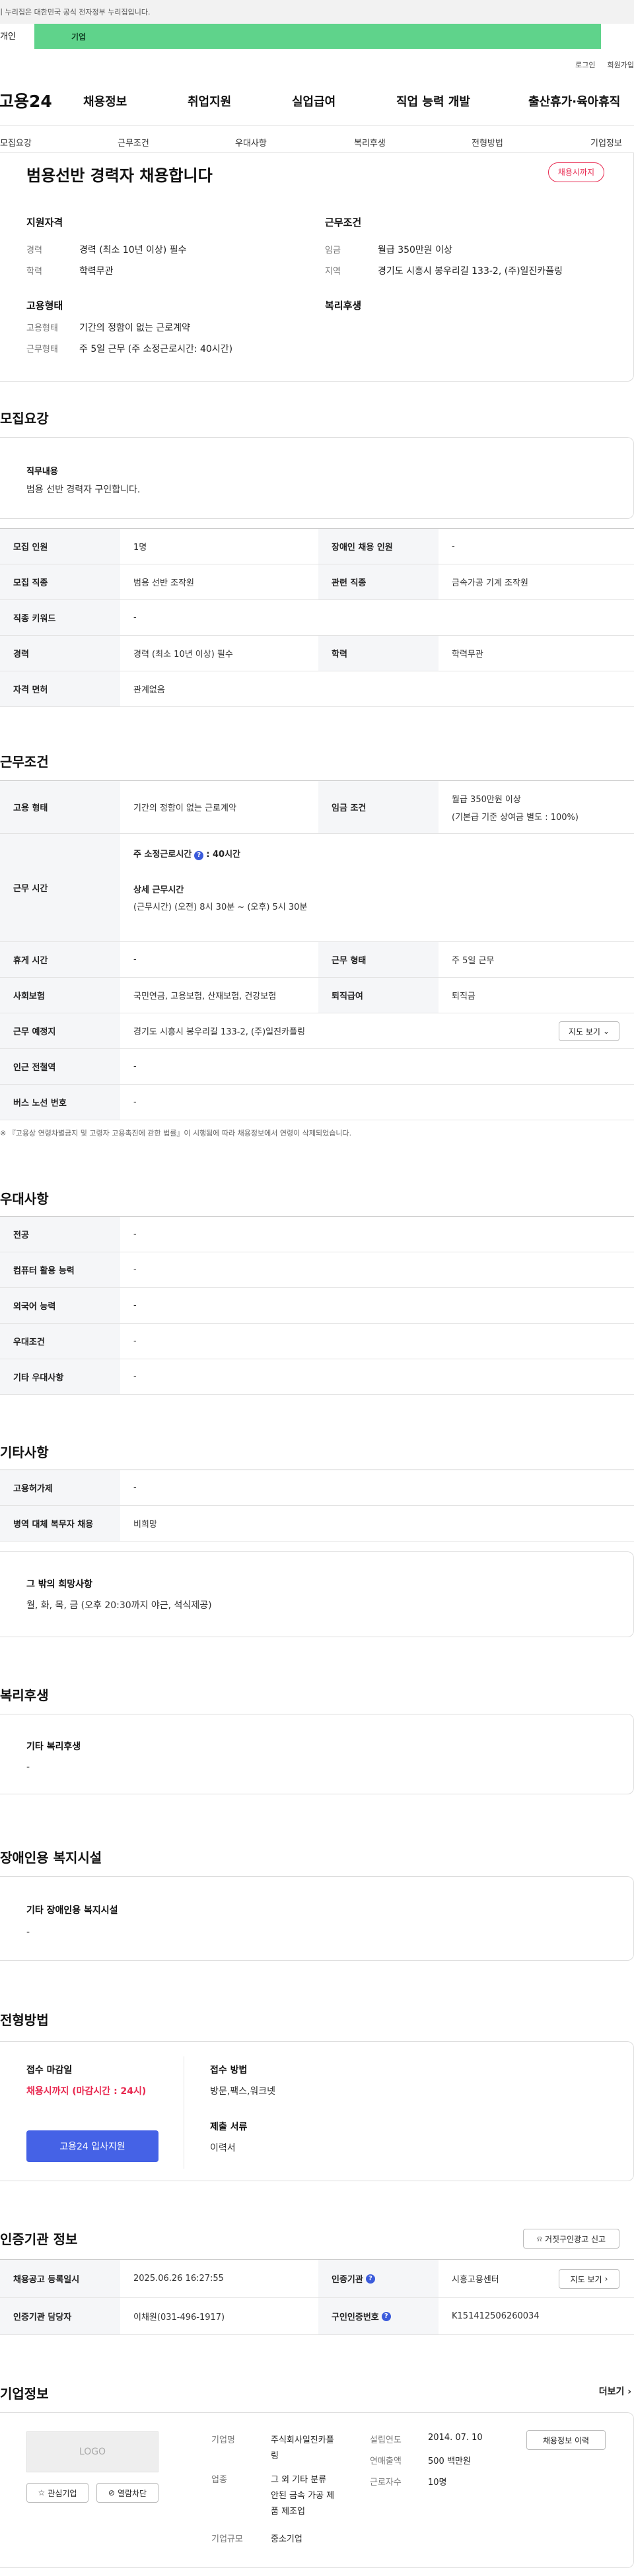 The height and width of the screenshot is (2576, 634). I want to click on founded-key: 설립연도, so click(386, 2440).